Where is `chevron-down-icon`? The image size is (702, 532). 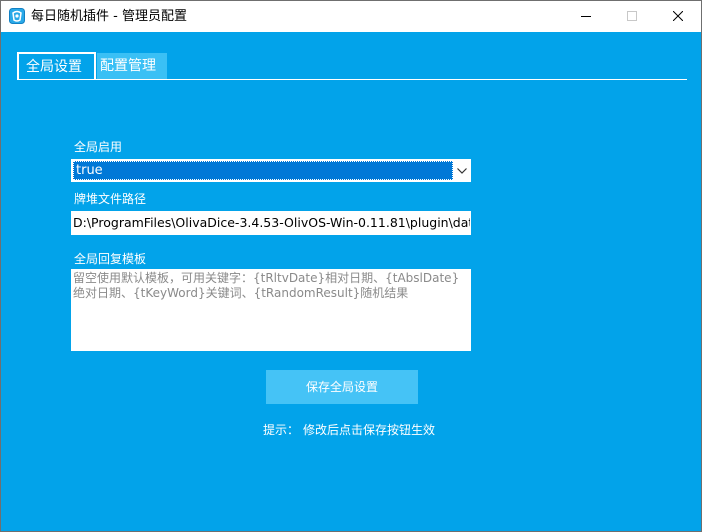
chevron-down-icon is located at coordinates (462, 171).